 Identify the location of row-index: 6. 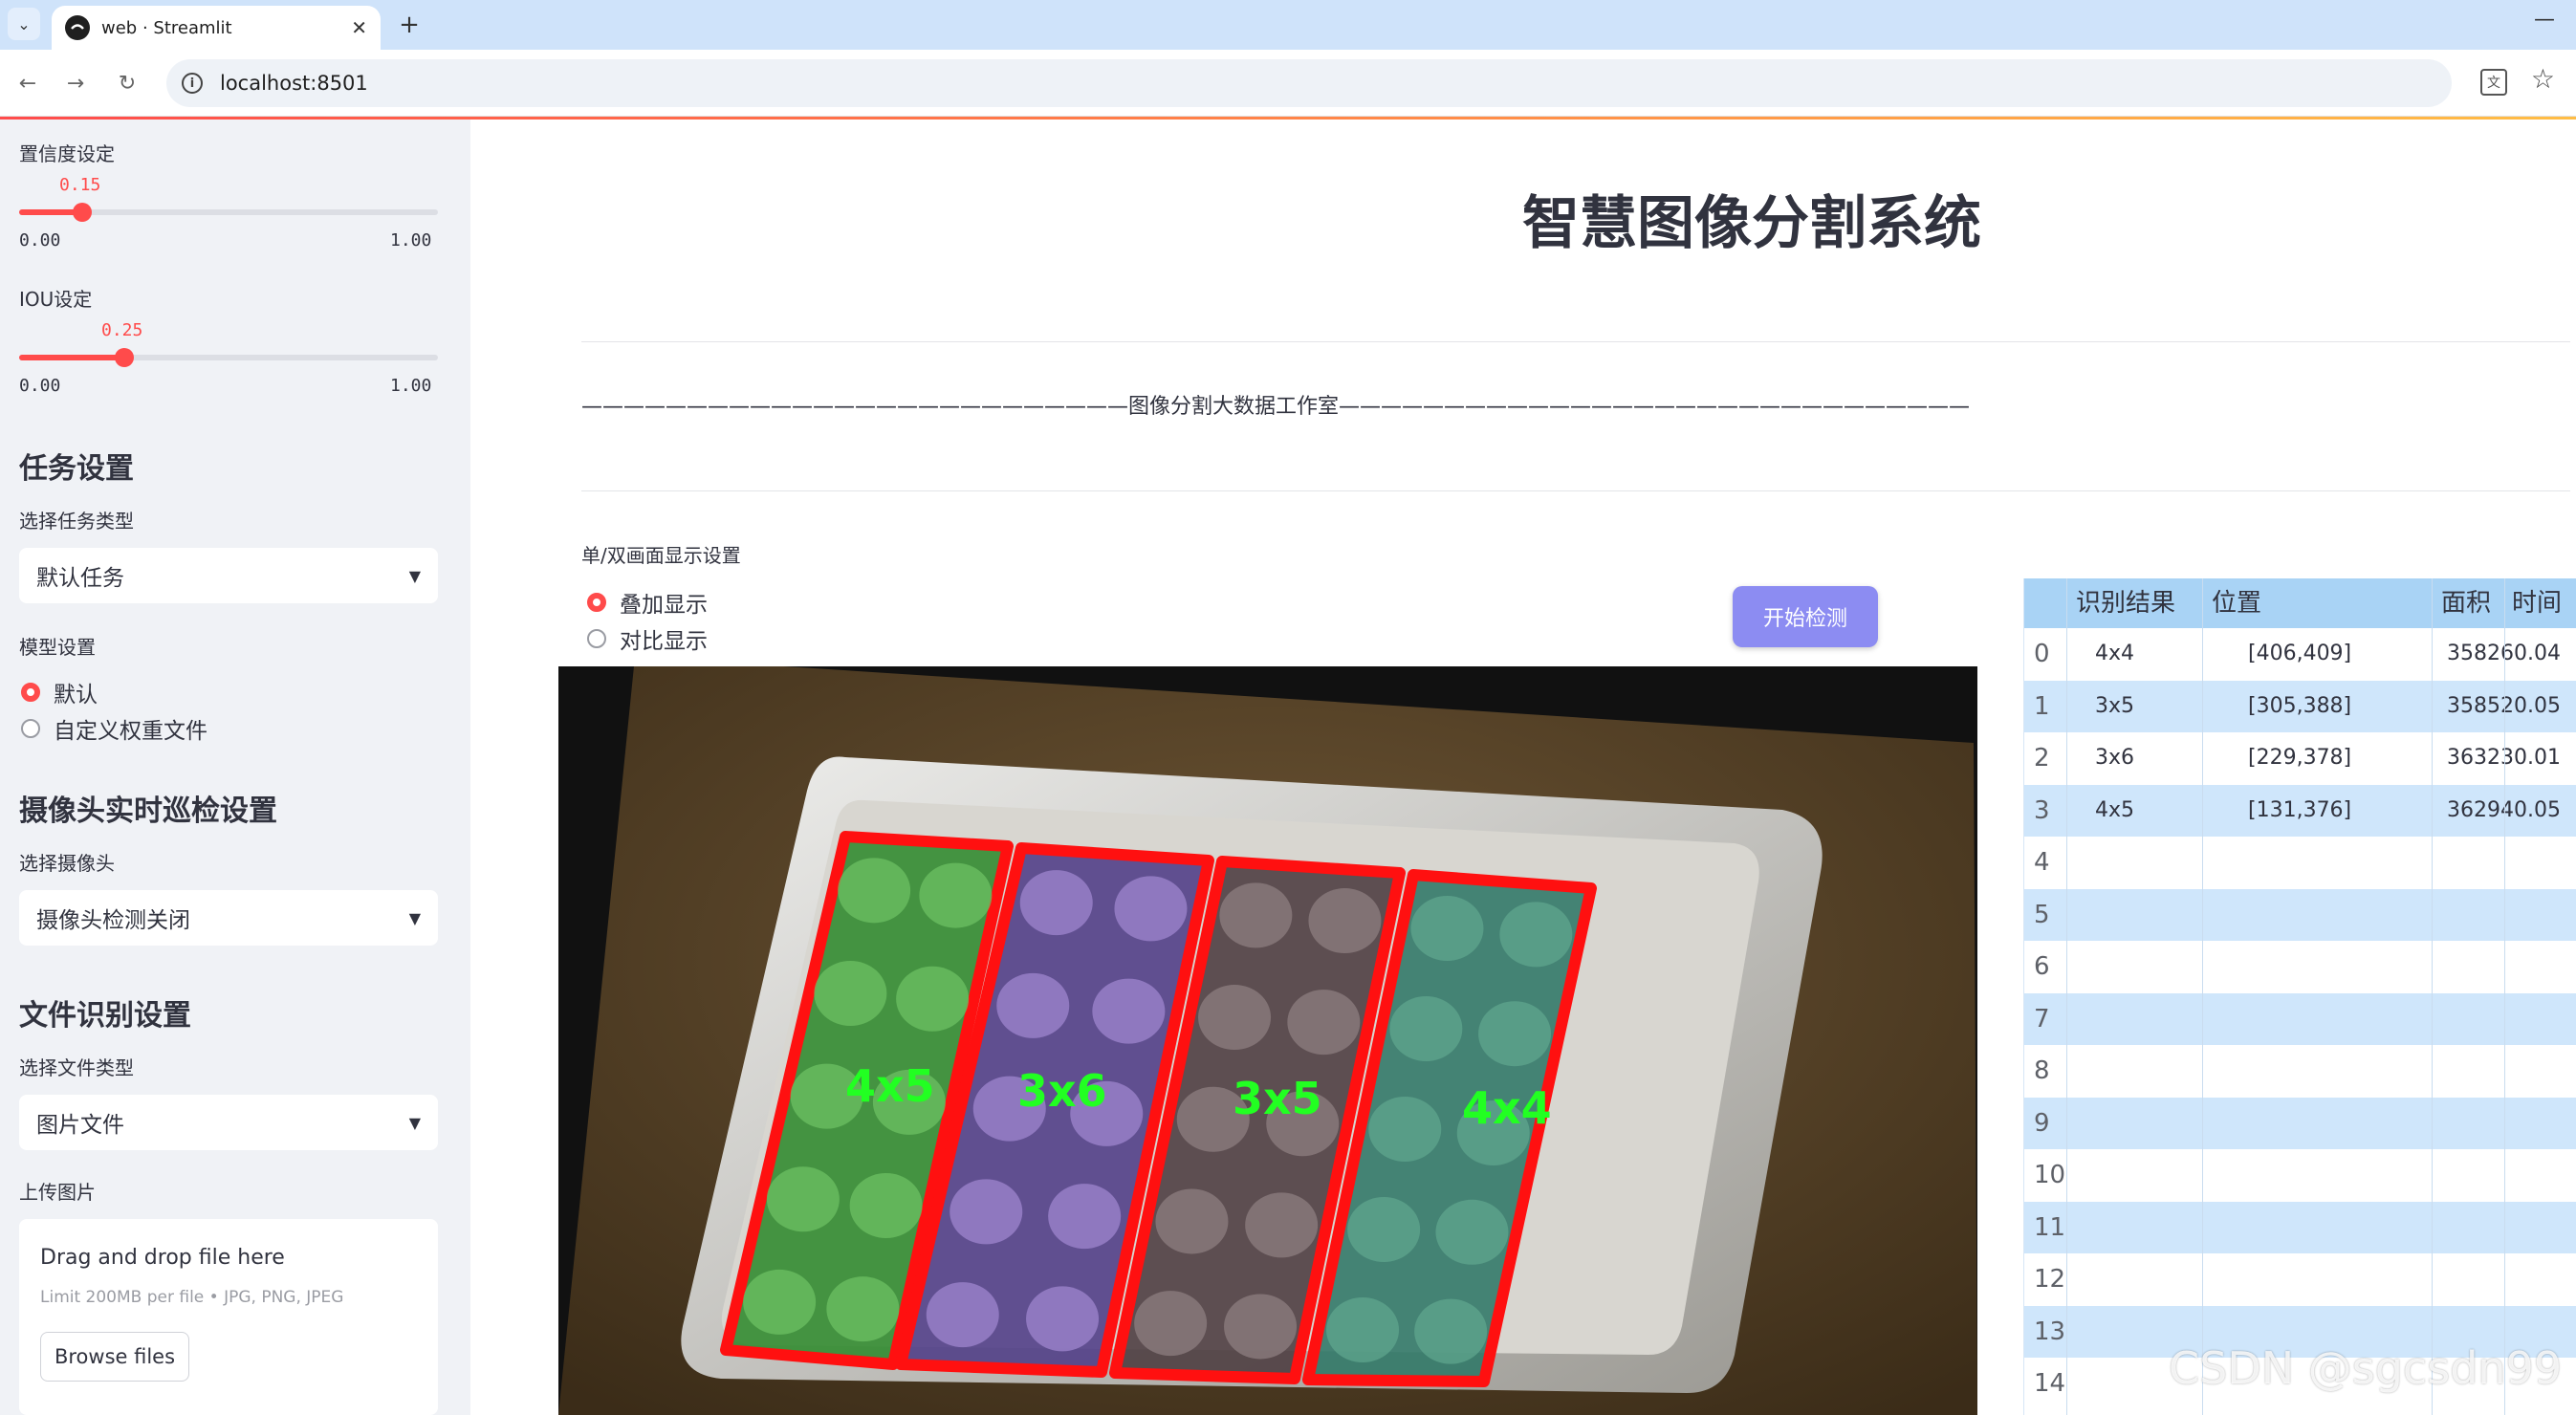
(2042, 966).